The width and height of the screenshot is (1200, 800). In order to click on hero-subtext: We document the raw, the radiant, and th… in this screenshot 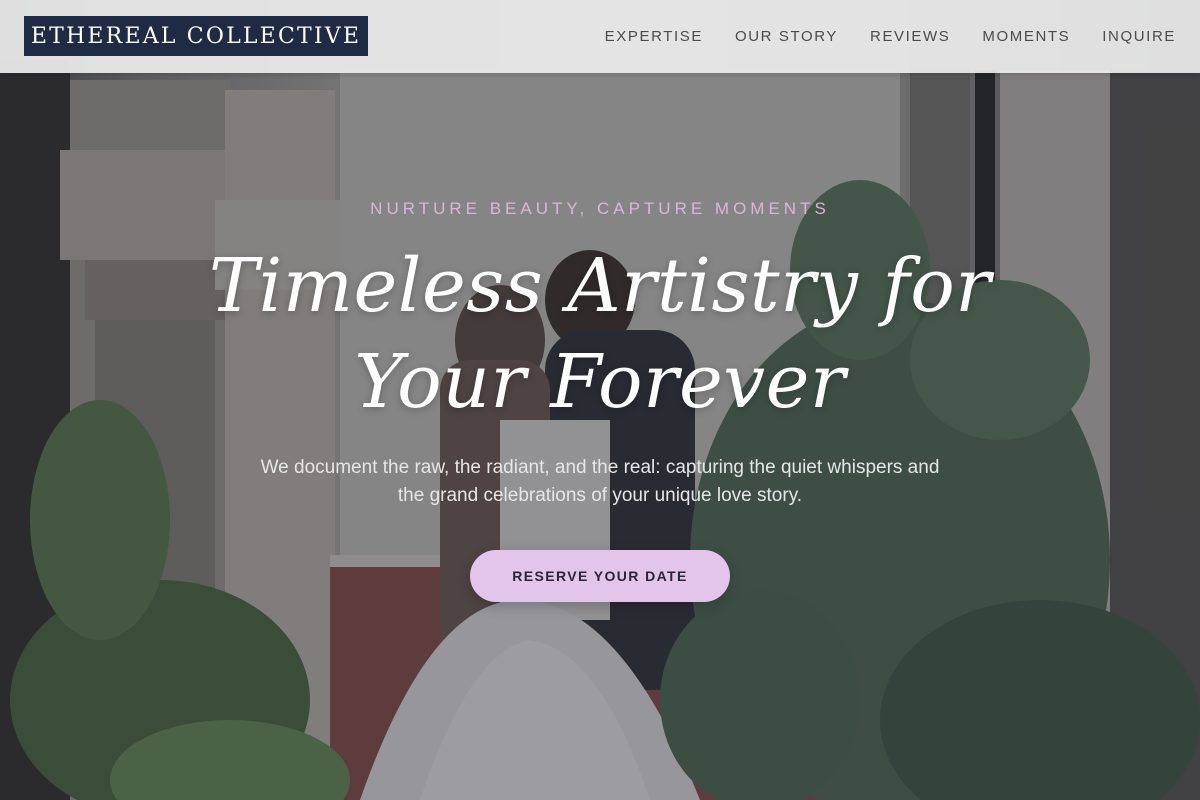, I will do `click(600, 481)`.